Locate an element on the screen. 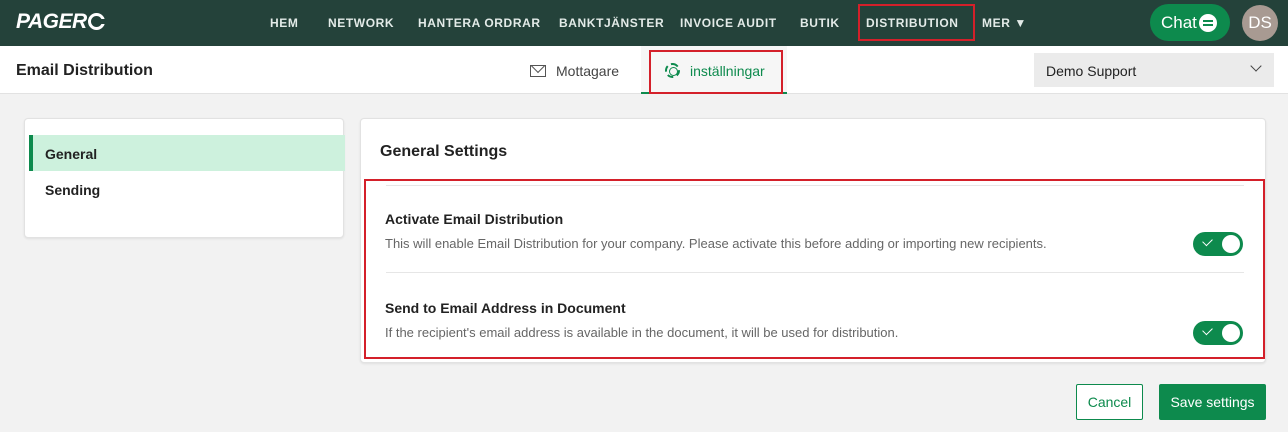 Image resolution: width=1288 pixels, height=432 pixels. logo-o-mark is located at coordinates (96, 21).